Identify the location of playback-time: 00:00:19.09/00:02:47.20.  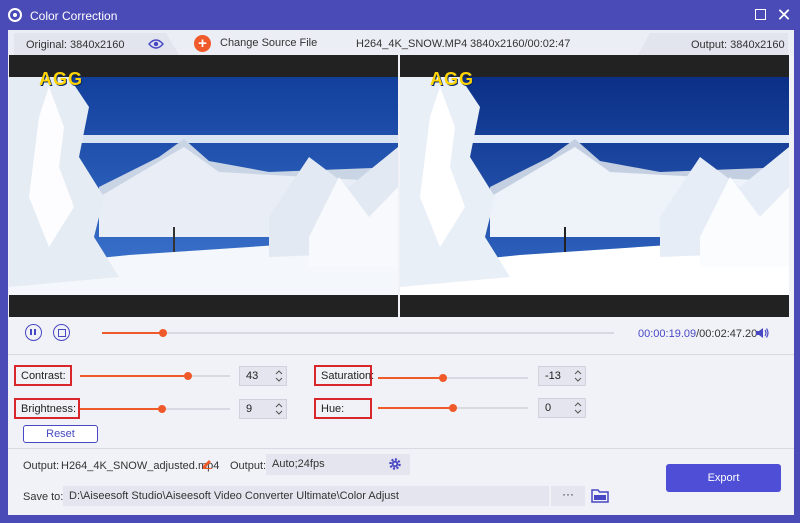
(697, 334).